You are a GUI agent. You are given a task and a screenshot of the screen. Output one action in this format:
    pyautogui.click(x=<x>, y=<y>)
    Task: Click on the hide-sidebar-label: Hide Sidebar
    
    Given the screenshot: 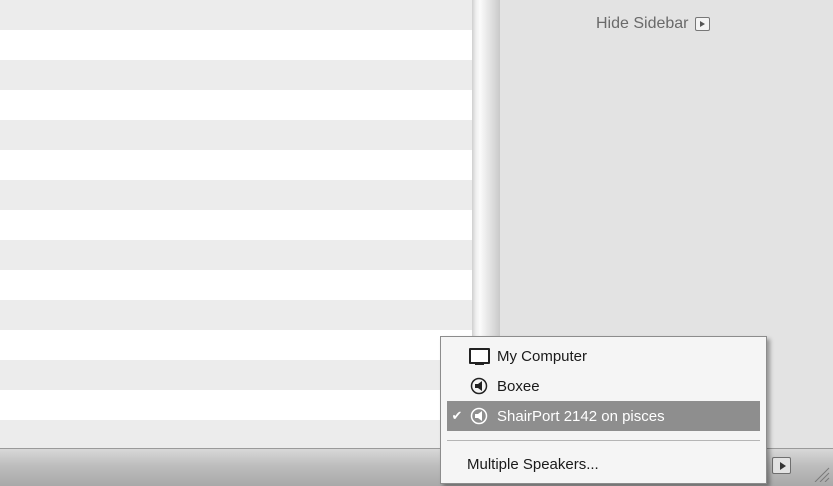 What is the action you would take?
    pyautogui.click(x=642, y=23)
    